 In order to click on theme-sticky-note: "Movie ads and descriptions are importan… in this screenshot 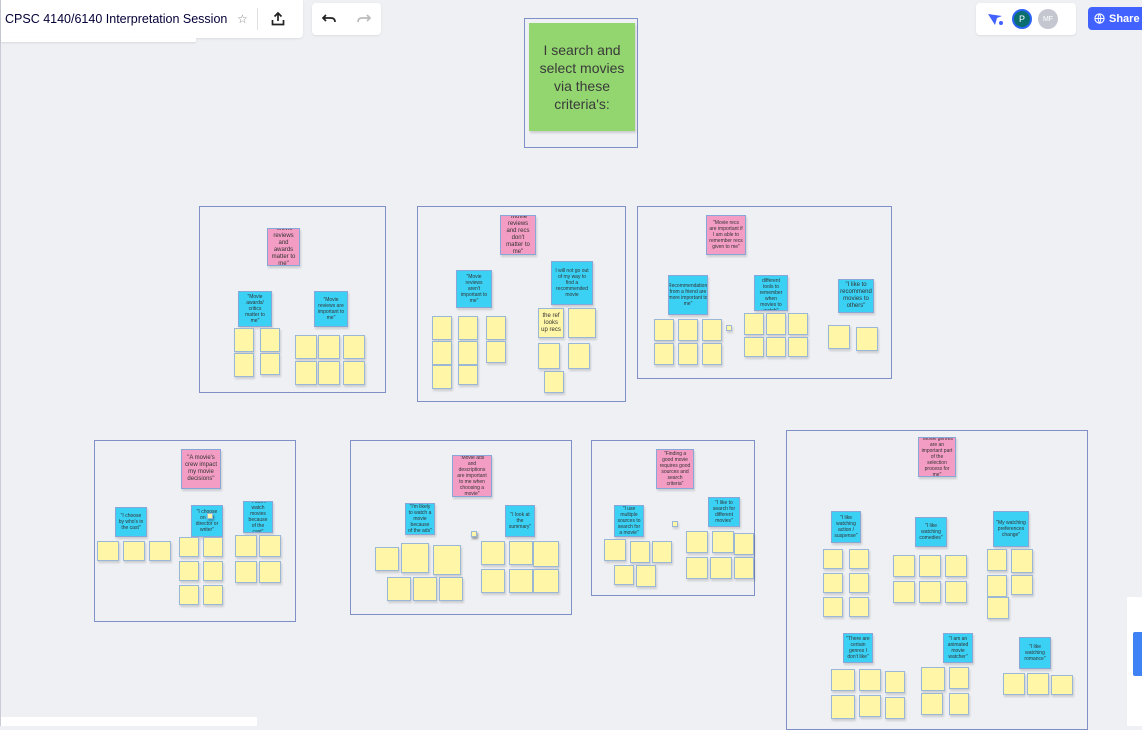, I will do `click(472, 476)`.